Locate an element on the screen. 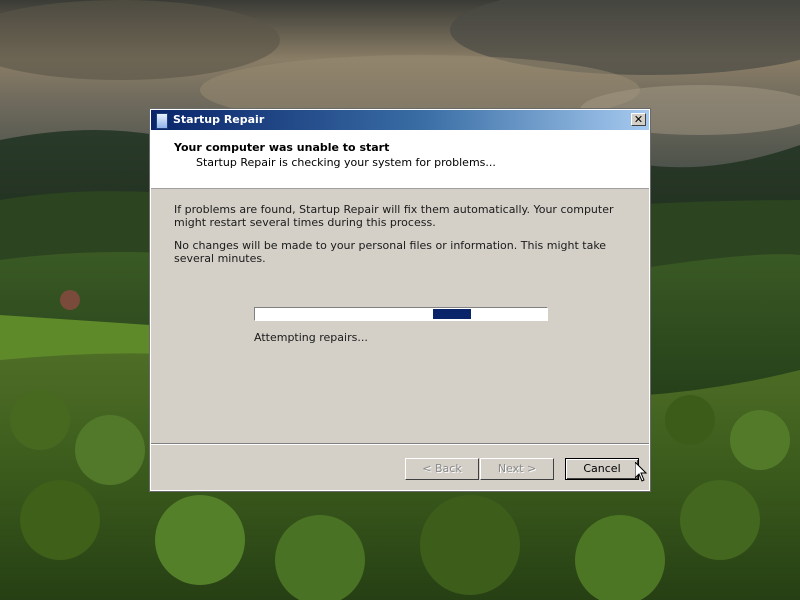 This screenshot has height=600, width=800. title-bar: Startup Repair ✕ is located at coordinates (400, 120).